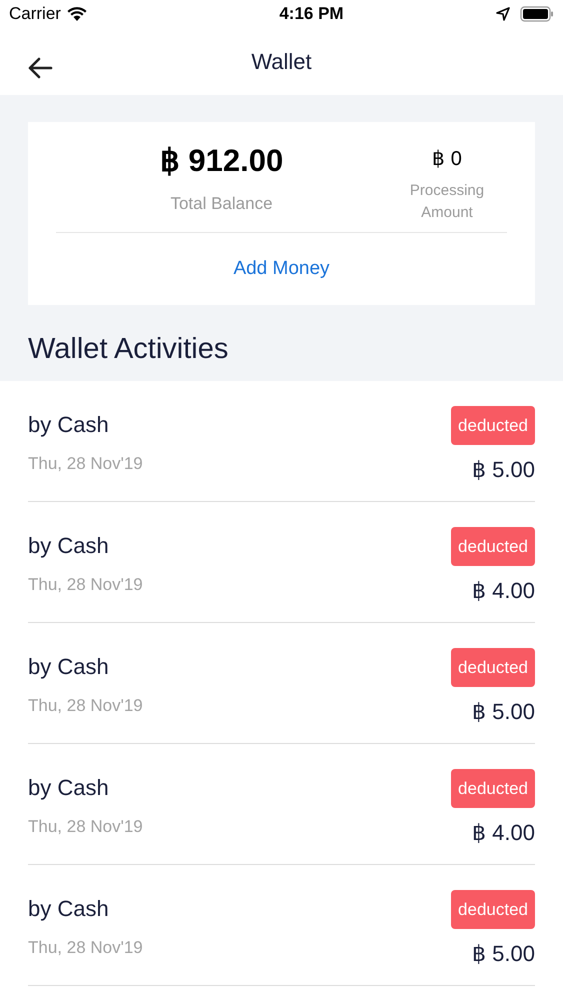 The image size is (563, 1000). Describe the element at coordinates (447, 202) in the screenshot. I see `processing-label: Processing Amount` at that location.